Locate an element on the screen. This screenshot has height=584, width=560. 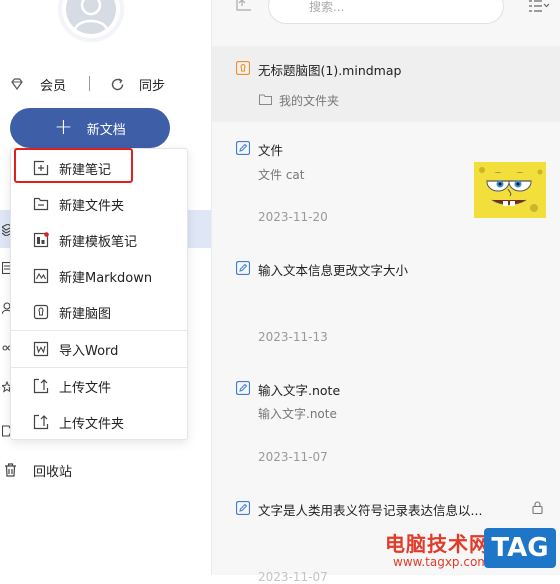
lock-icon is located at coordinates (537, 507).